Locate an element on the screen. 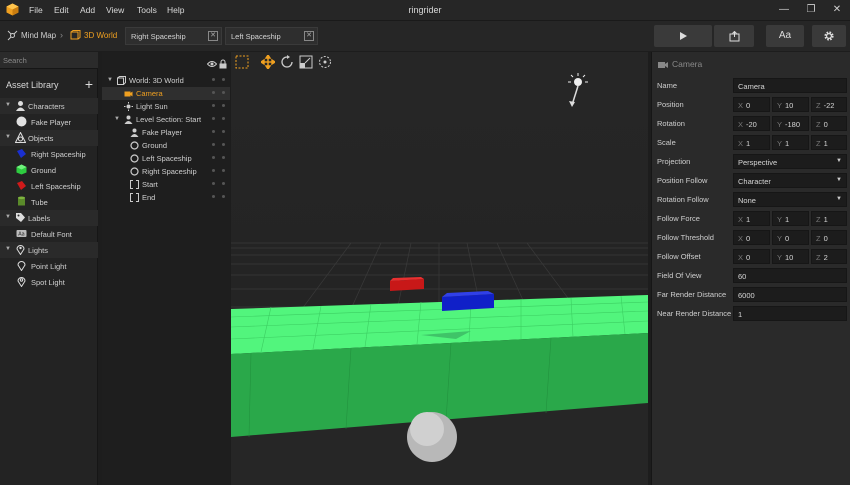 The width and height of the screenshot is (850, 485). tree-item-right-spaceship: Right Spaceship is located at coordinates (166, 171).